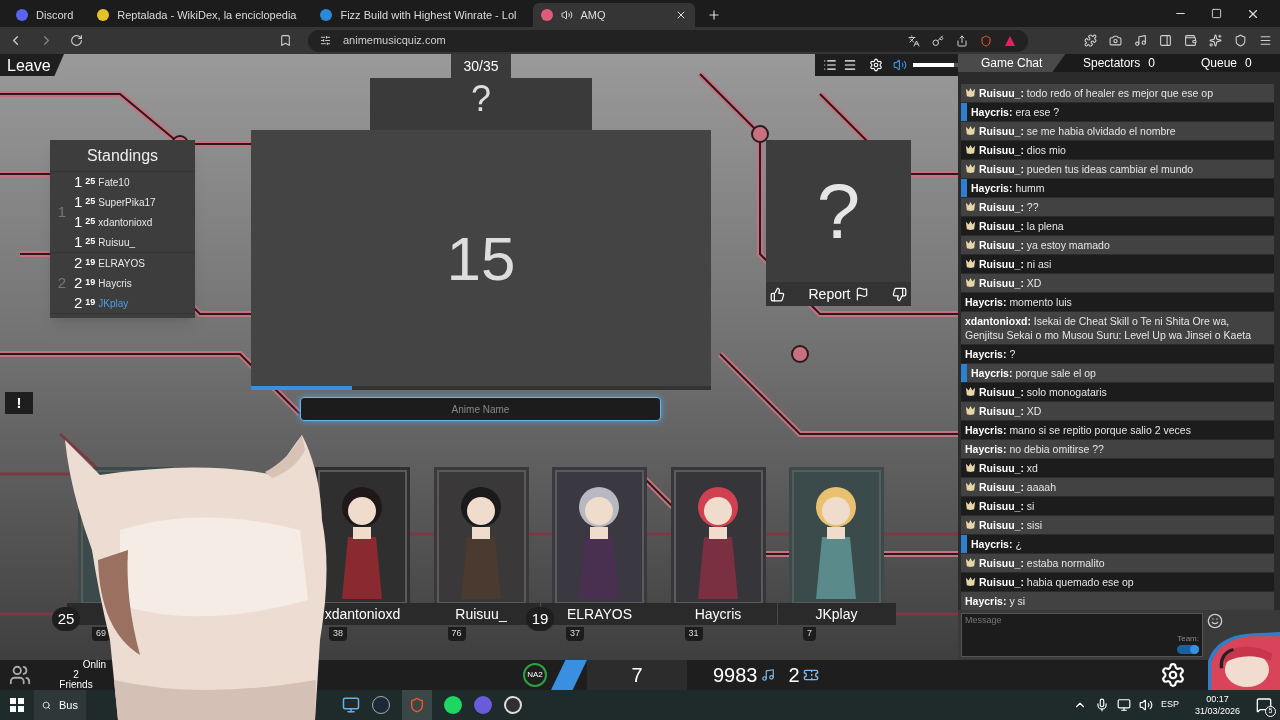  Describe the element at coordinates (984, 620) in the screenshot. I see `placeholder-text: Message` at that location.